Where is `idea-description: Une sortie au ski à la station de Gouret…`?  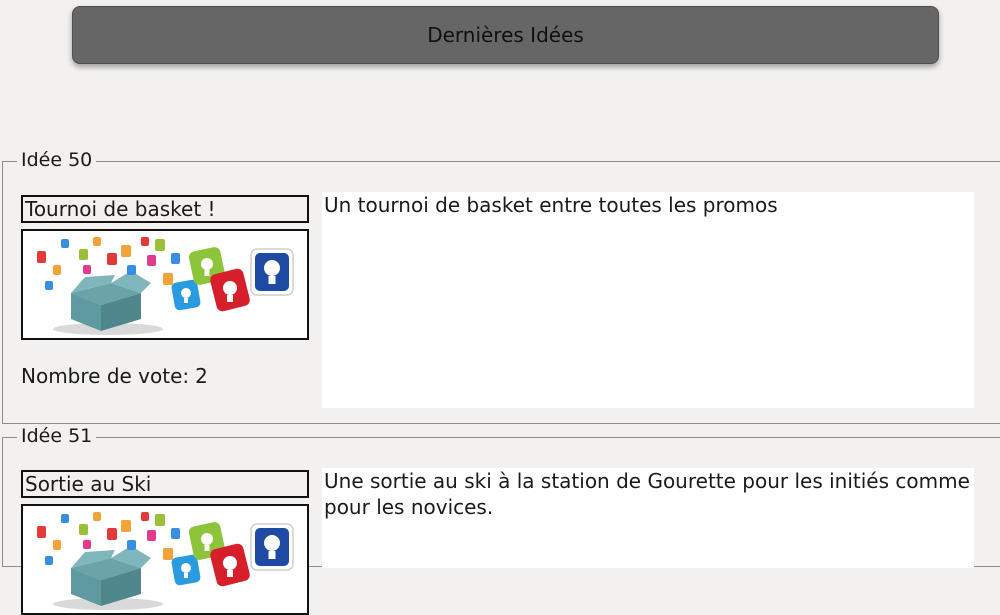
idea-description: Une sortie au ski à la station de Gouret… is located at coordinates (648, 518).